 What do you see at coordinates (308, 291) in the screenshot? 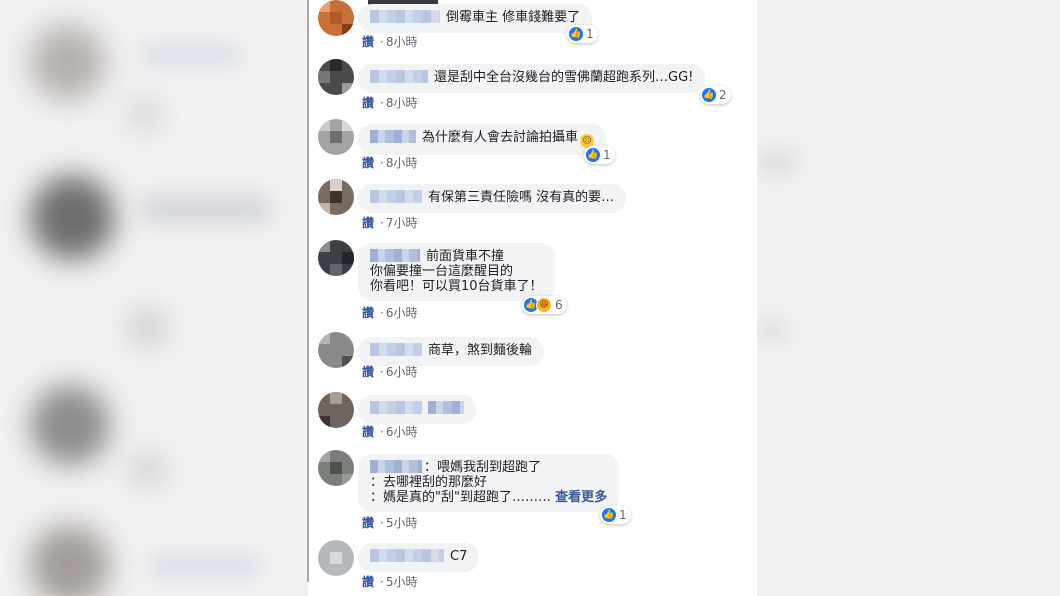
I see `panel-divider` at bounding box center [308, 291].